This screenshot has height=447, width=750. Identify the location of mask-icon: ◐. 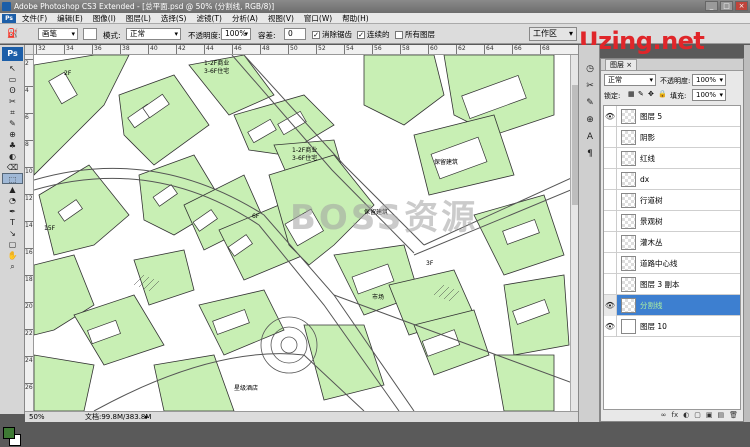
(686, 416).